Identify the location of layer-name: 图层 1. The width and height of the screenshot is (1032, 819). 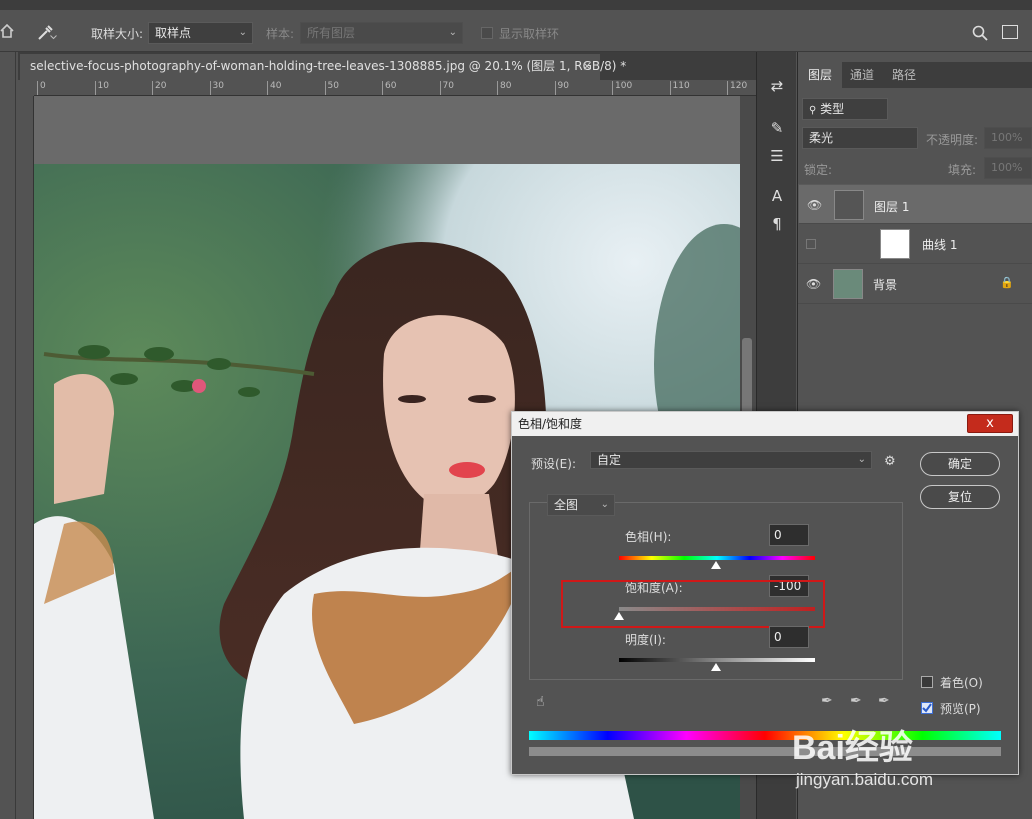
(892, 207).